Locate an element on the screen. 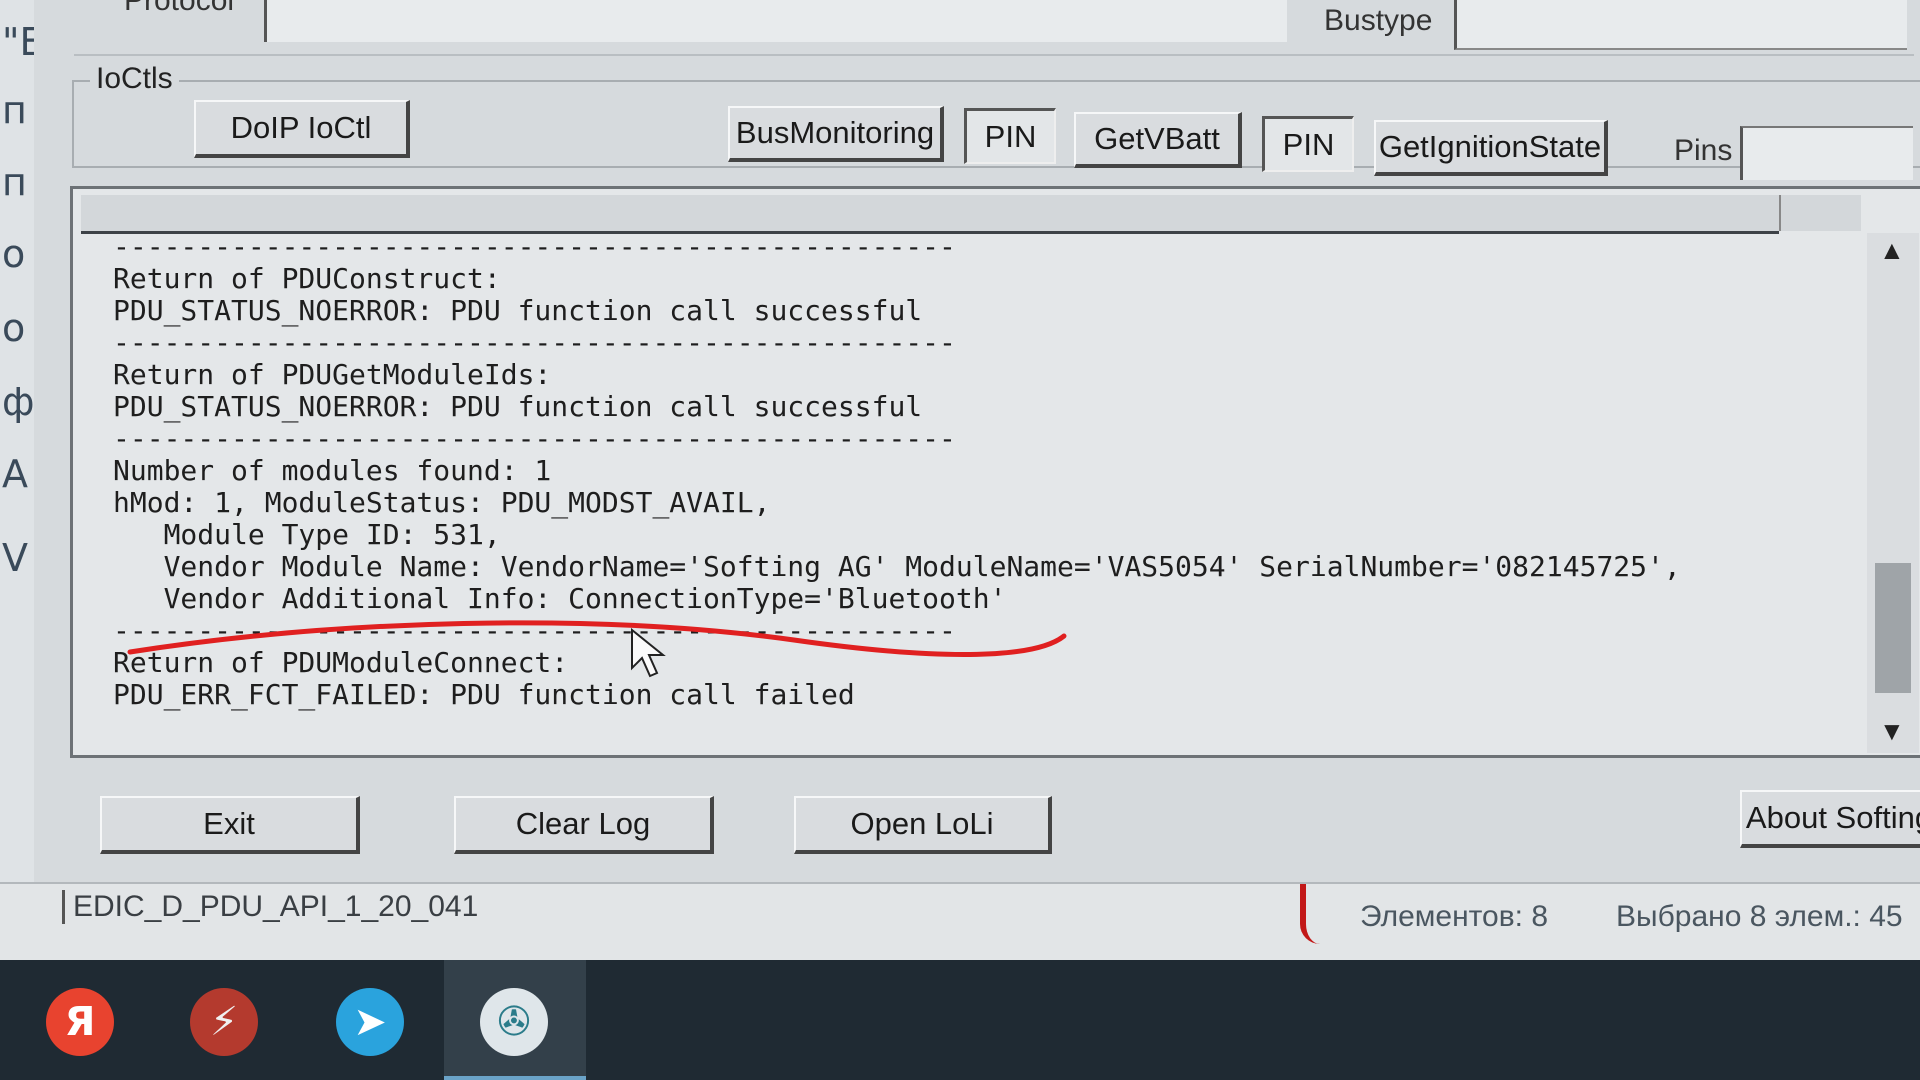 The image size is (1920, 1080). connection-settings-strip: Protocol Bustype is located at coordinates (994, 28).